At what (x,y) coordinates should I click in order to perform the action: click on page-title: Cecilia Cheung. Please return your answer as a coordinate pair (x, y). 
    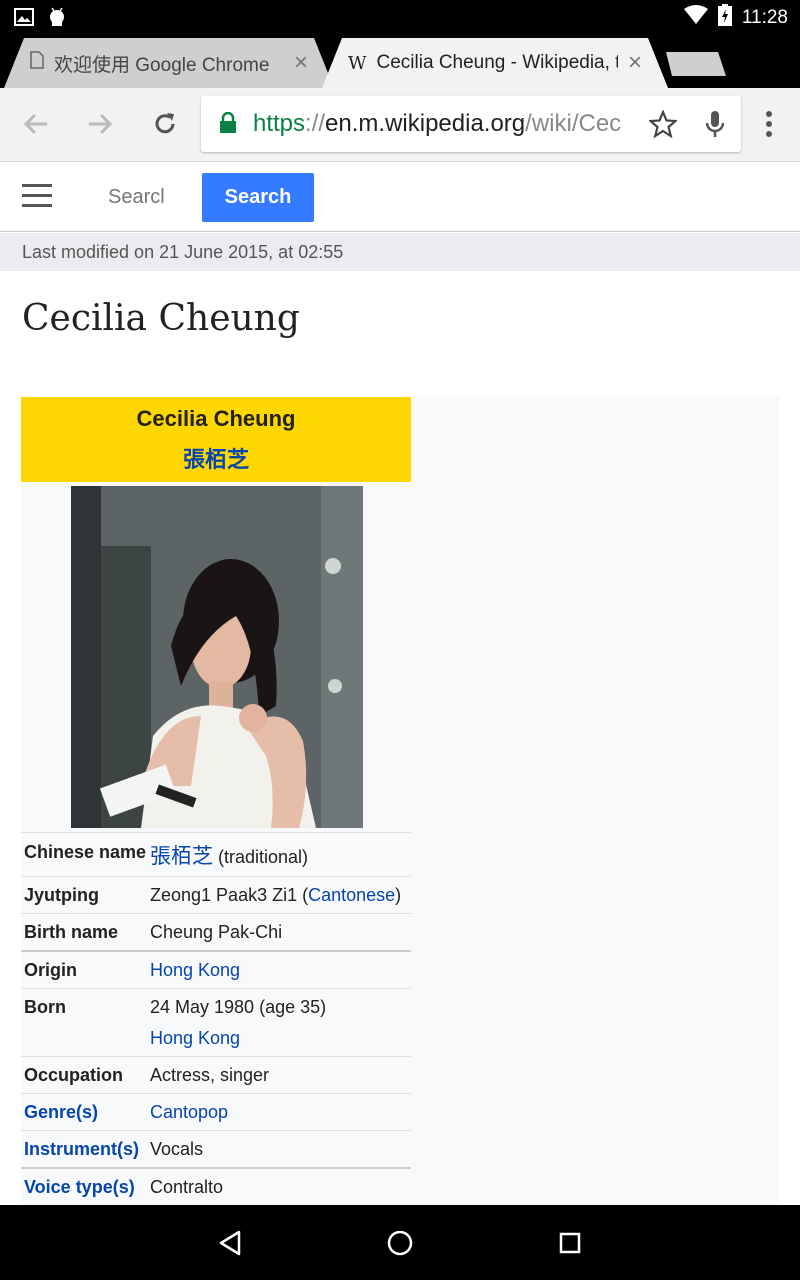
    Looking at the image, I should click on (161, 318).